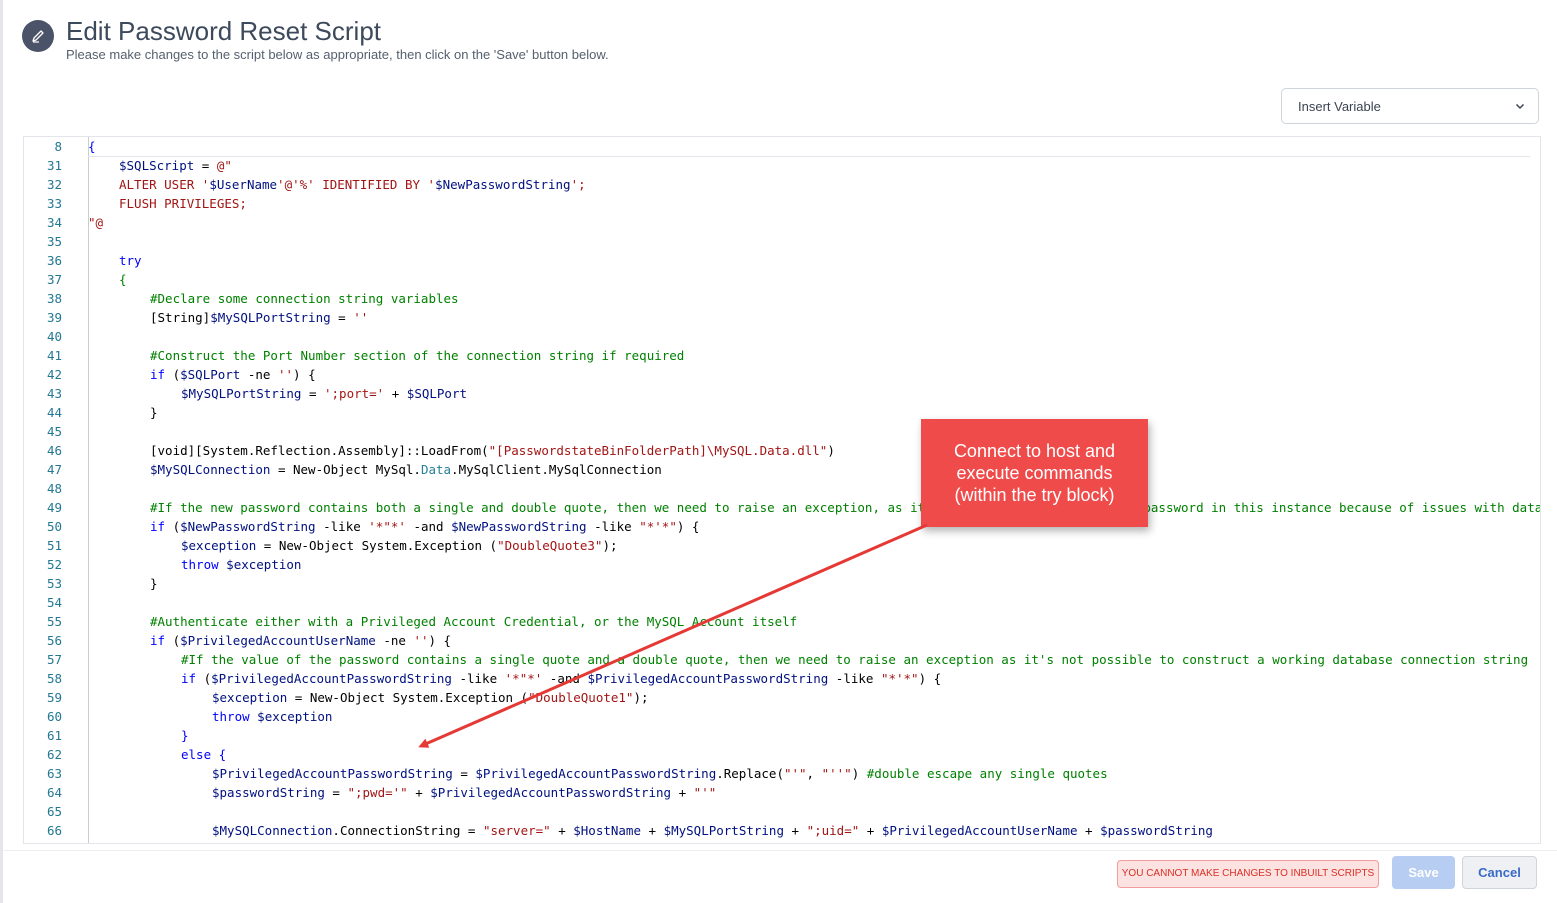  I want to click on code-line: 35, so click(782, 241).